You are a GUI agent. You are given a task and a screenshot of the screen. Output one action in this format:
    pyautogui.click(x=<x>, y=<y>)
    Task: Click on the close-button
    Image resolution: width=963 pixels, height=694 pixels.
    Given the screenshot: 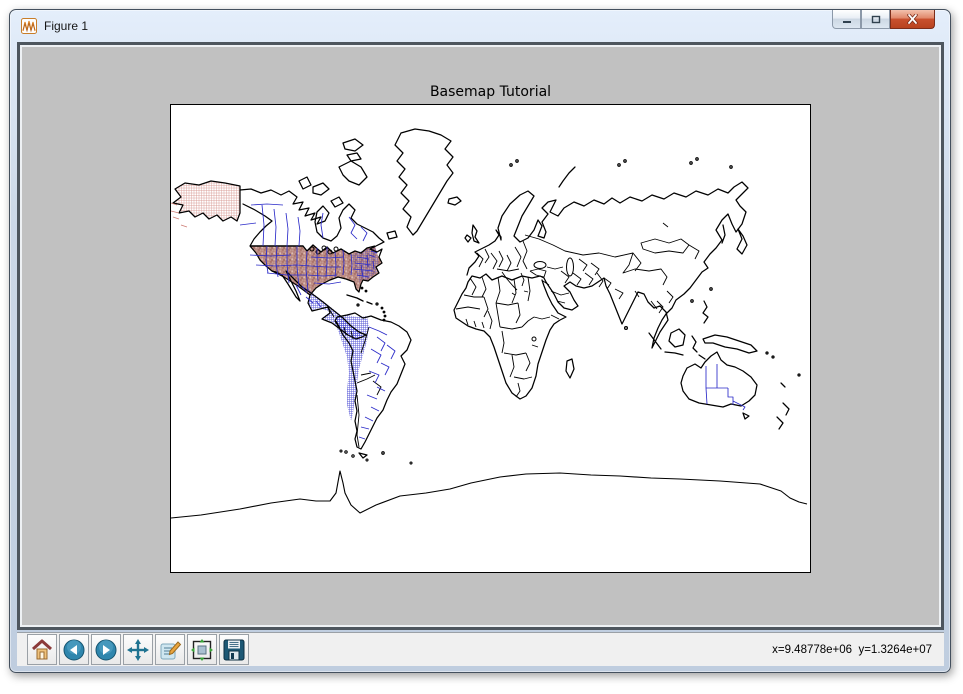 What is the action you would take?
    pyautogui.click(x=912, y=19)
    